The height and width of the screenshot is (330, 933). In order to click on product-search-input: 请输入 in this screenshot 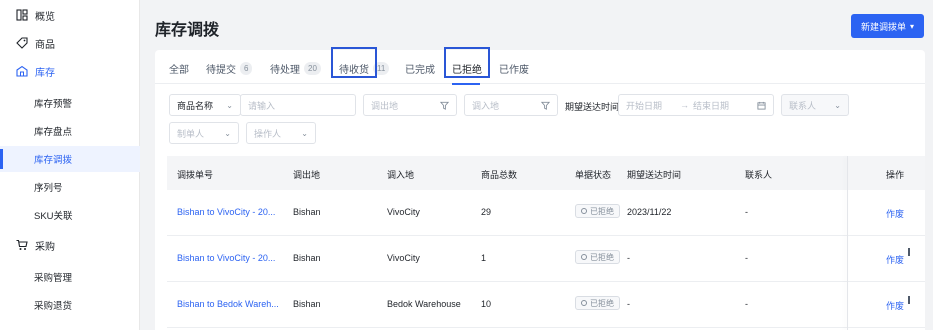, I will do `click(298, 105)`.